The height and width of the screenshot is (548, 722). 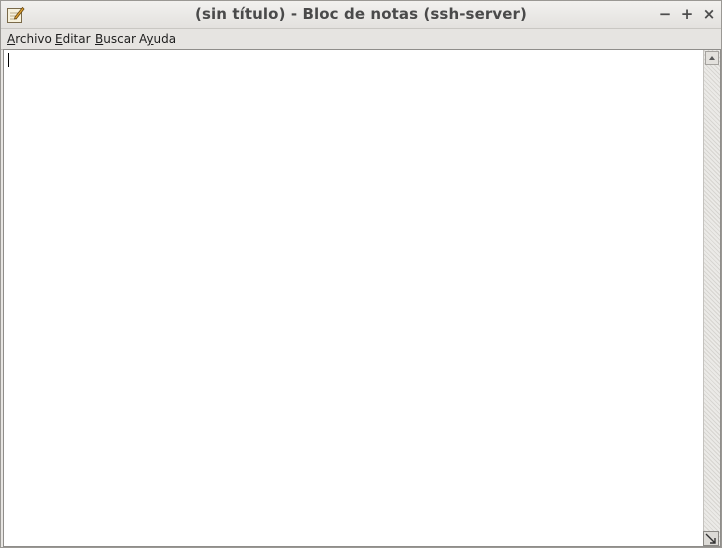 What do you see at coordinates (73, 39) in the screenshot?
I see `menu-editar: Editar` at bounding box center [73, 39].